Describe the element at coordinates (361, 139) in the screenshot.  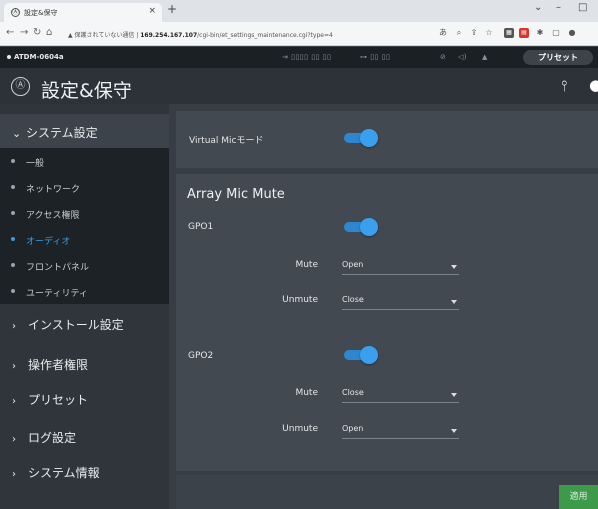
I see `virtual-mic-toggle` at that location.